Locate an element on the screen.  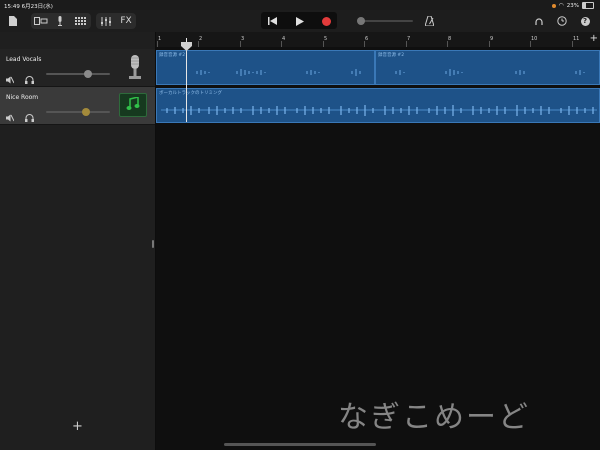
battery-text: 23% is located at coordinates (572, 5).